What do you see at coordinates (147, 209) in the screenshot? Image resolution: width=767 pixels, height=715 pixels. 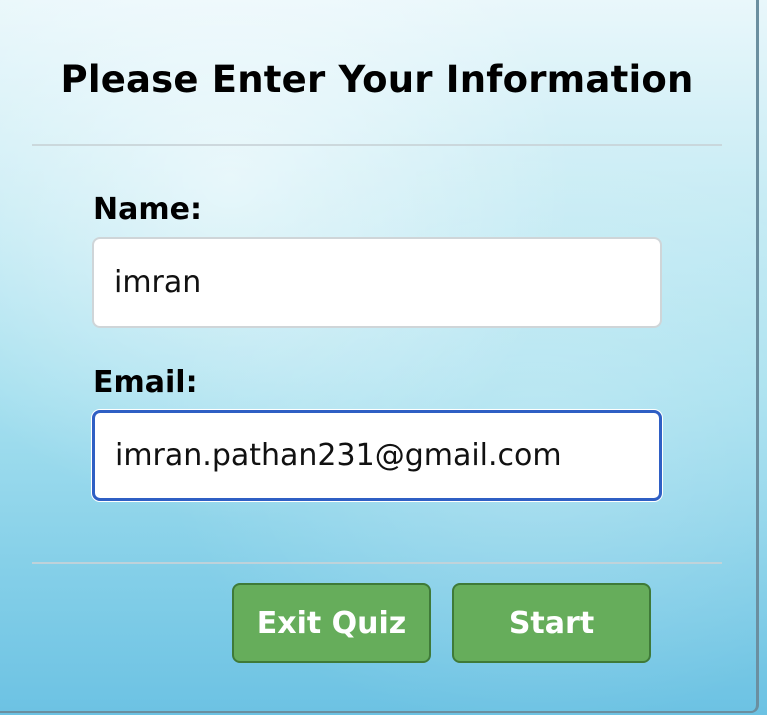 I see `name-label: Name:` at bounding box center [147, 209].